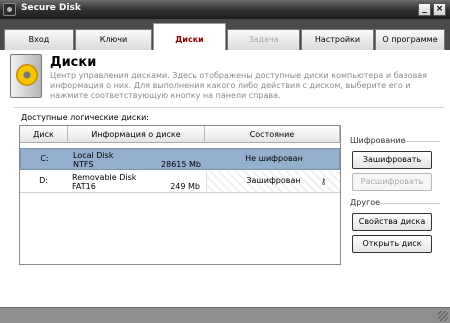  What do you see at coordinates (272, 134) in the screenshot?
I see `column-header-state: Состояние` at bounding box center [272, 134].